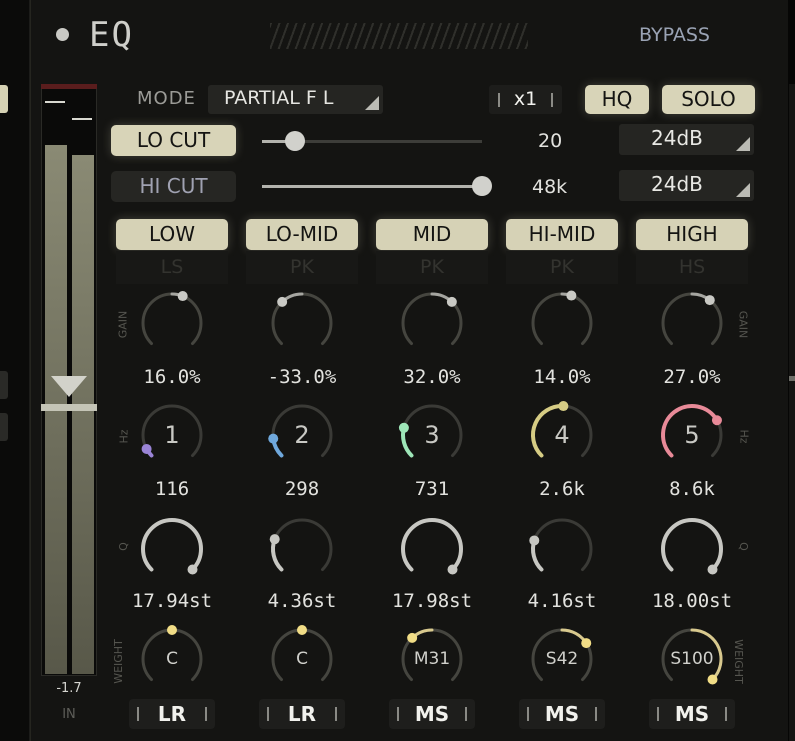 This screenshot has width=795, height=741. What do you see at coordinates (562, 489) in the screenshot?
I see `frequency-value: 2.6k` at bounding box center [562, 489].